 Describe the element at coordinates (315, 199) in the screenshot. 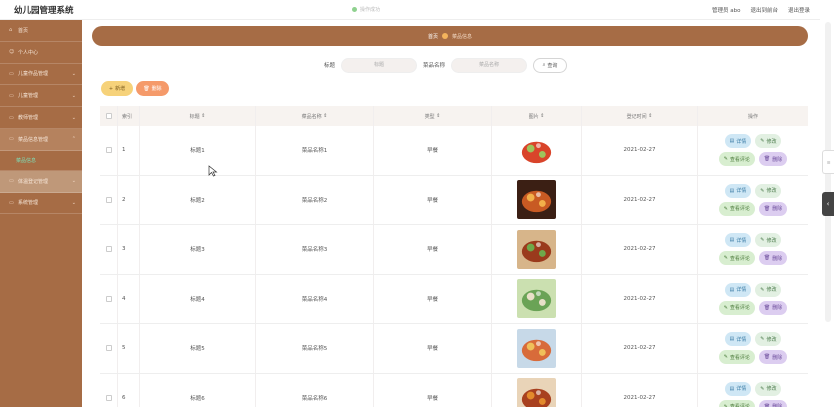

I see `cell-dish-name: 菜品名称2` at that location.